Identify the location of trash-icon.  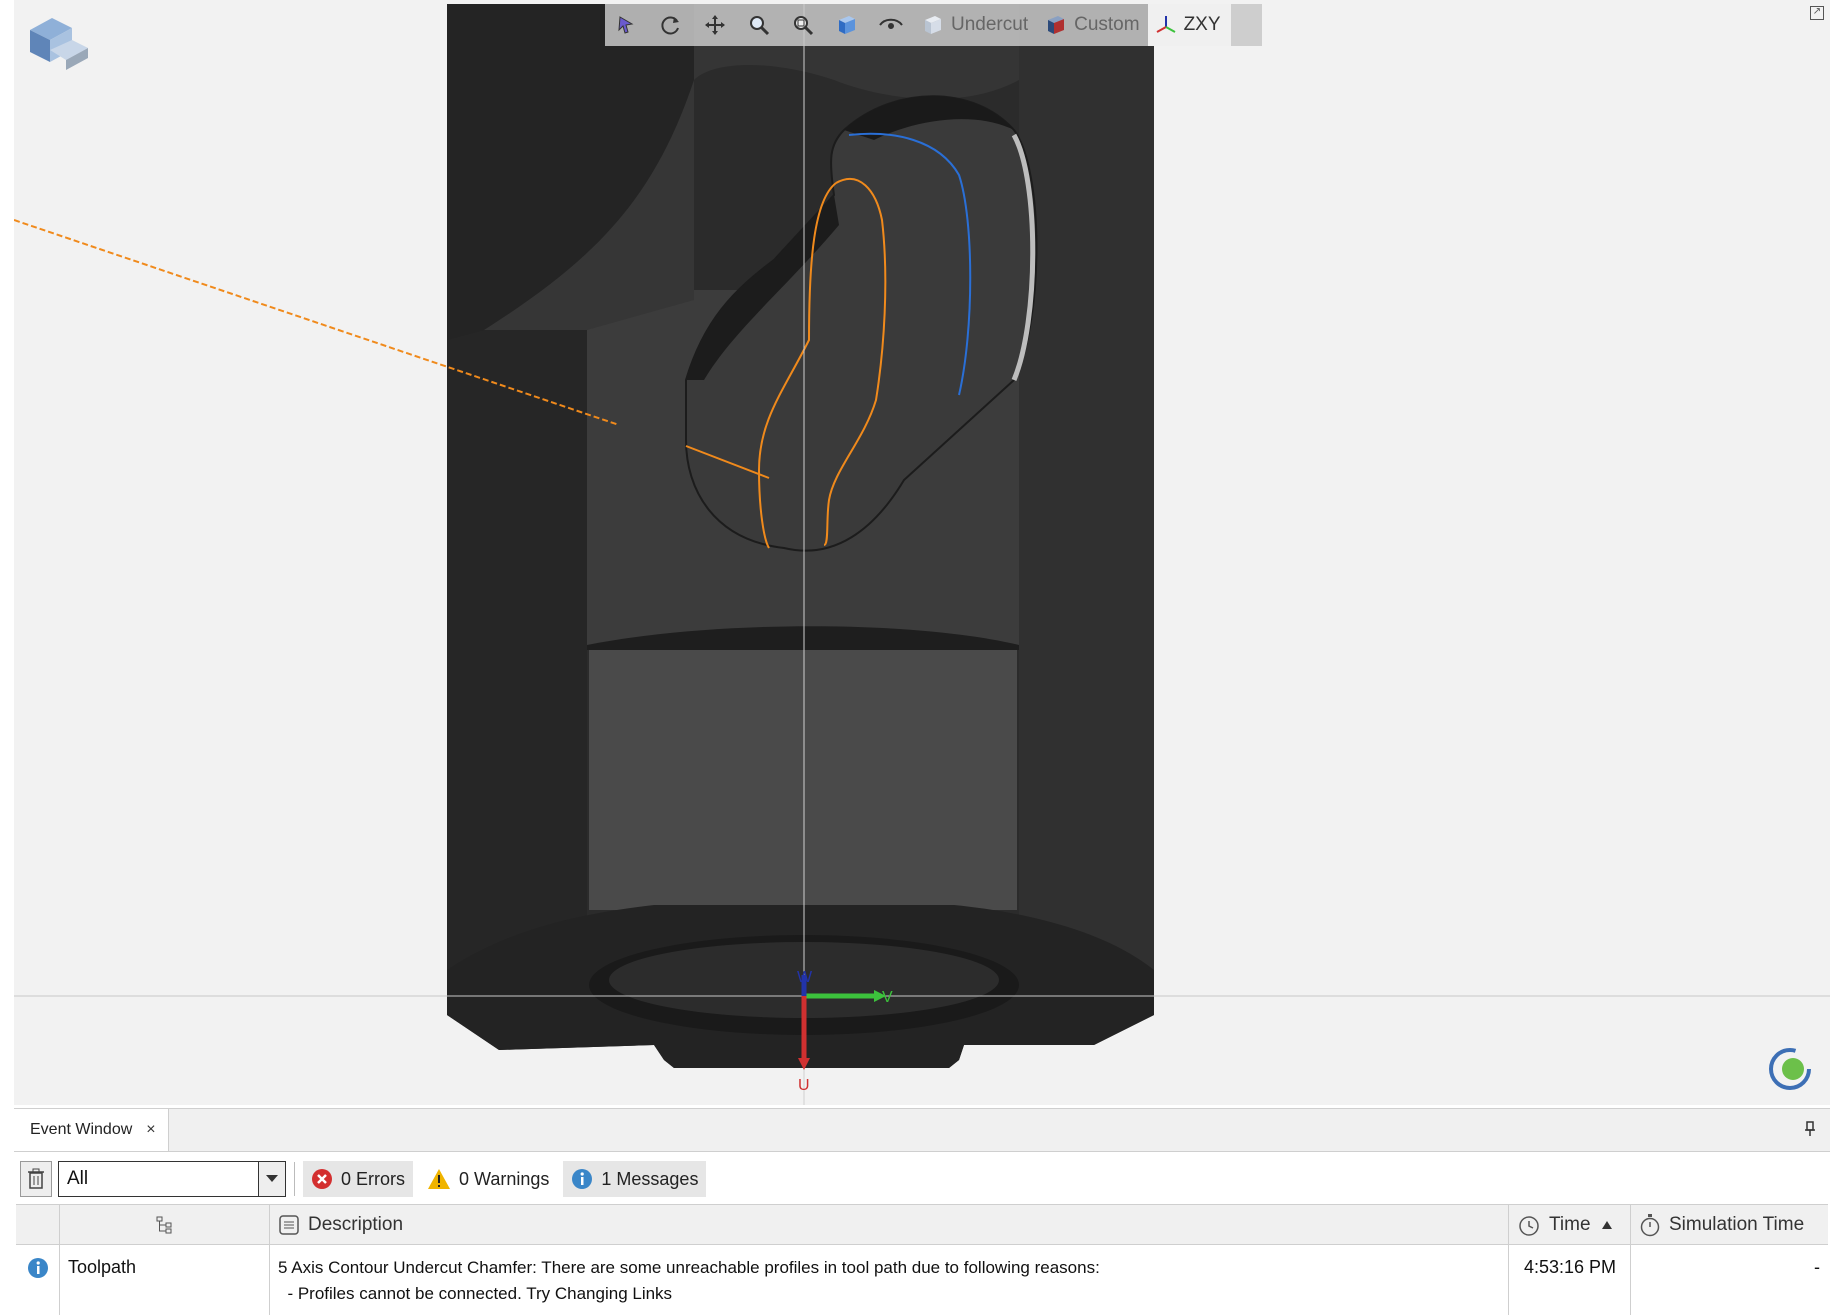
(36, 1178).